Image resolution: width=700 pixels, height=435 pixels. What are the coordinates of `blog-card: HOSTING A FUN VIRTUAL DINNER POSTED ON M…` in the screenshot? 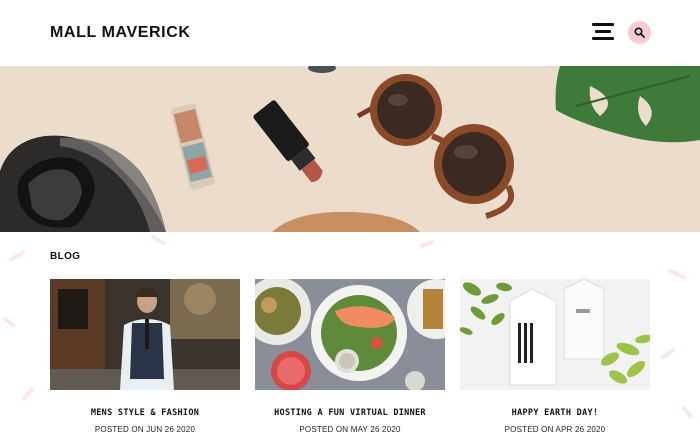 It's located at (350, 356).